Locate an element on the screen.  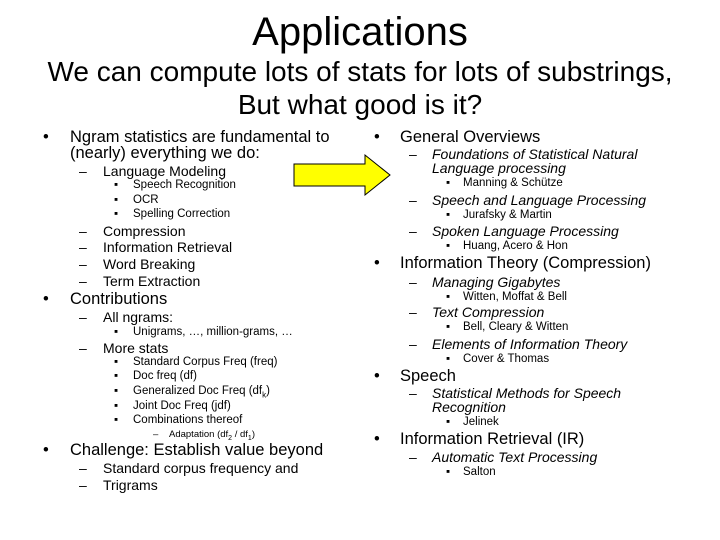
book-title: Automatic Text Processing is located at coordinates (515, 457).